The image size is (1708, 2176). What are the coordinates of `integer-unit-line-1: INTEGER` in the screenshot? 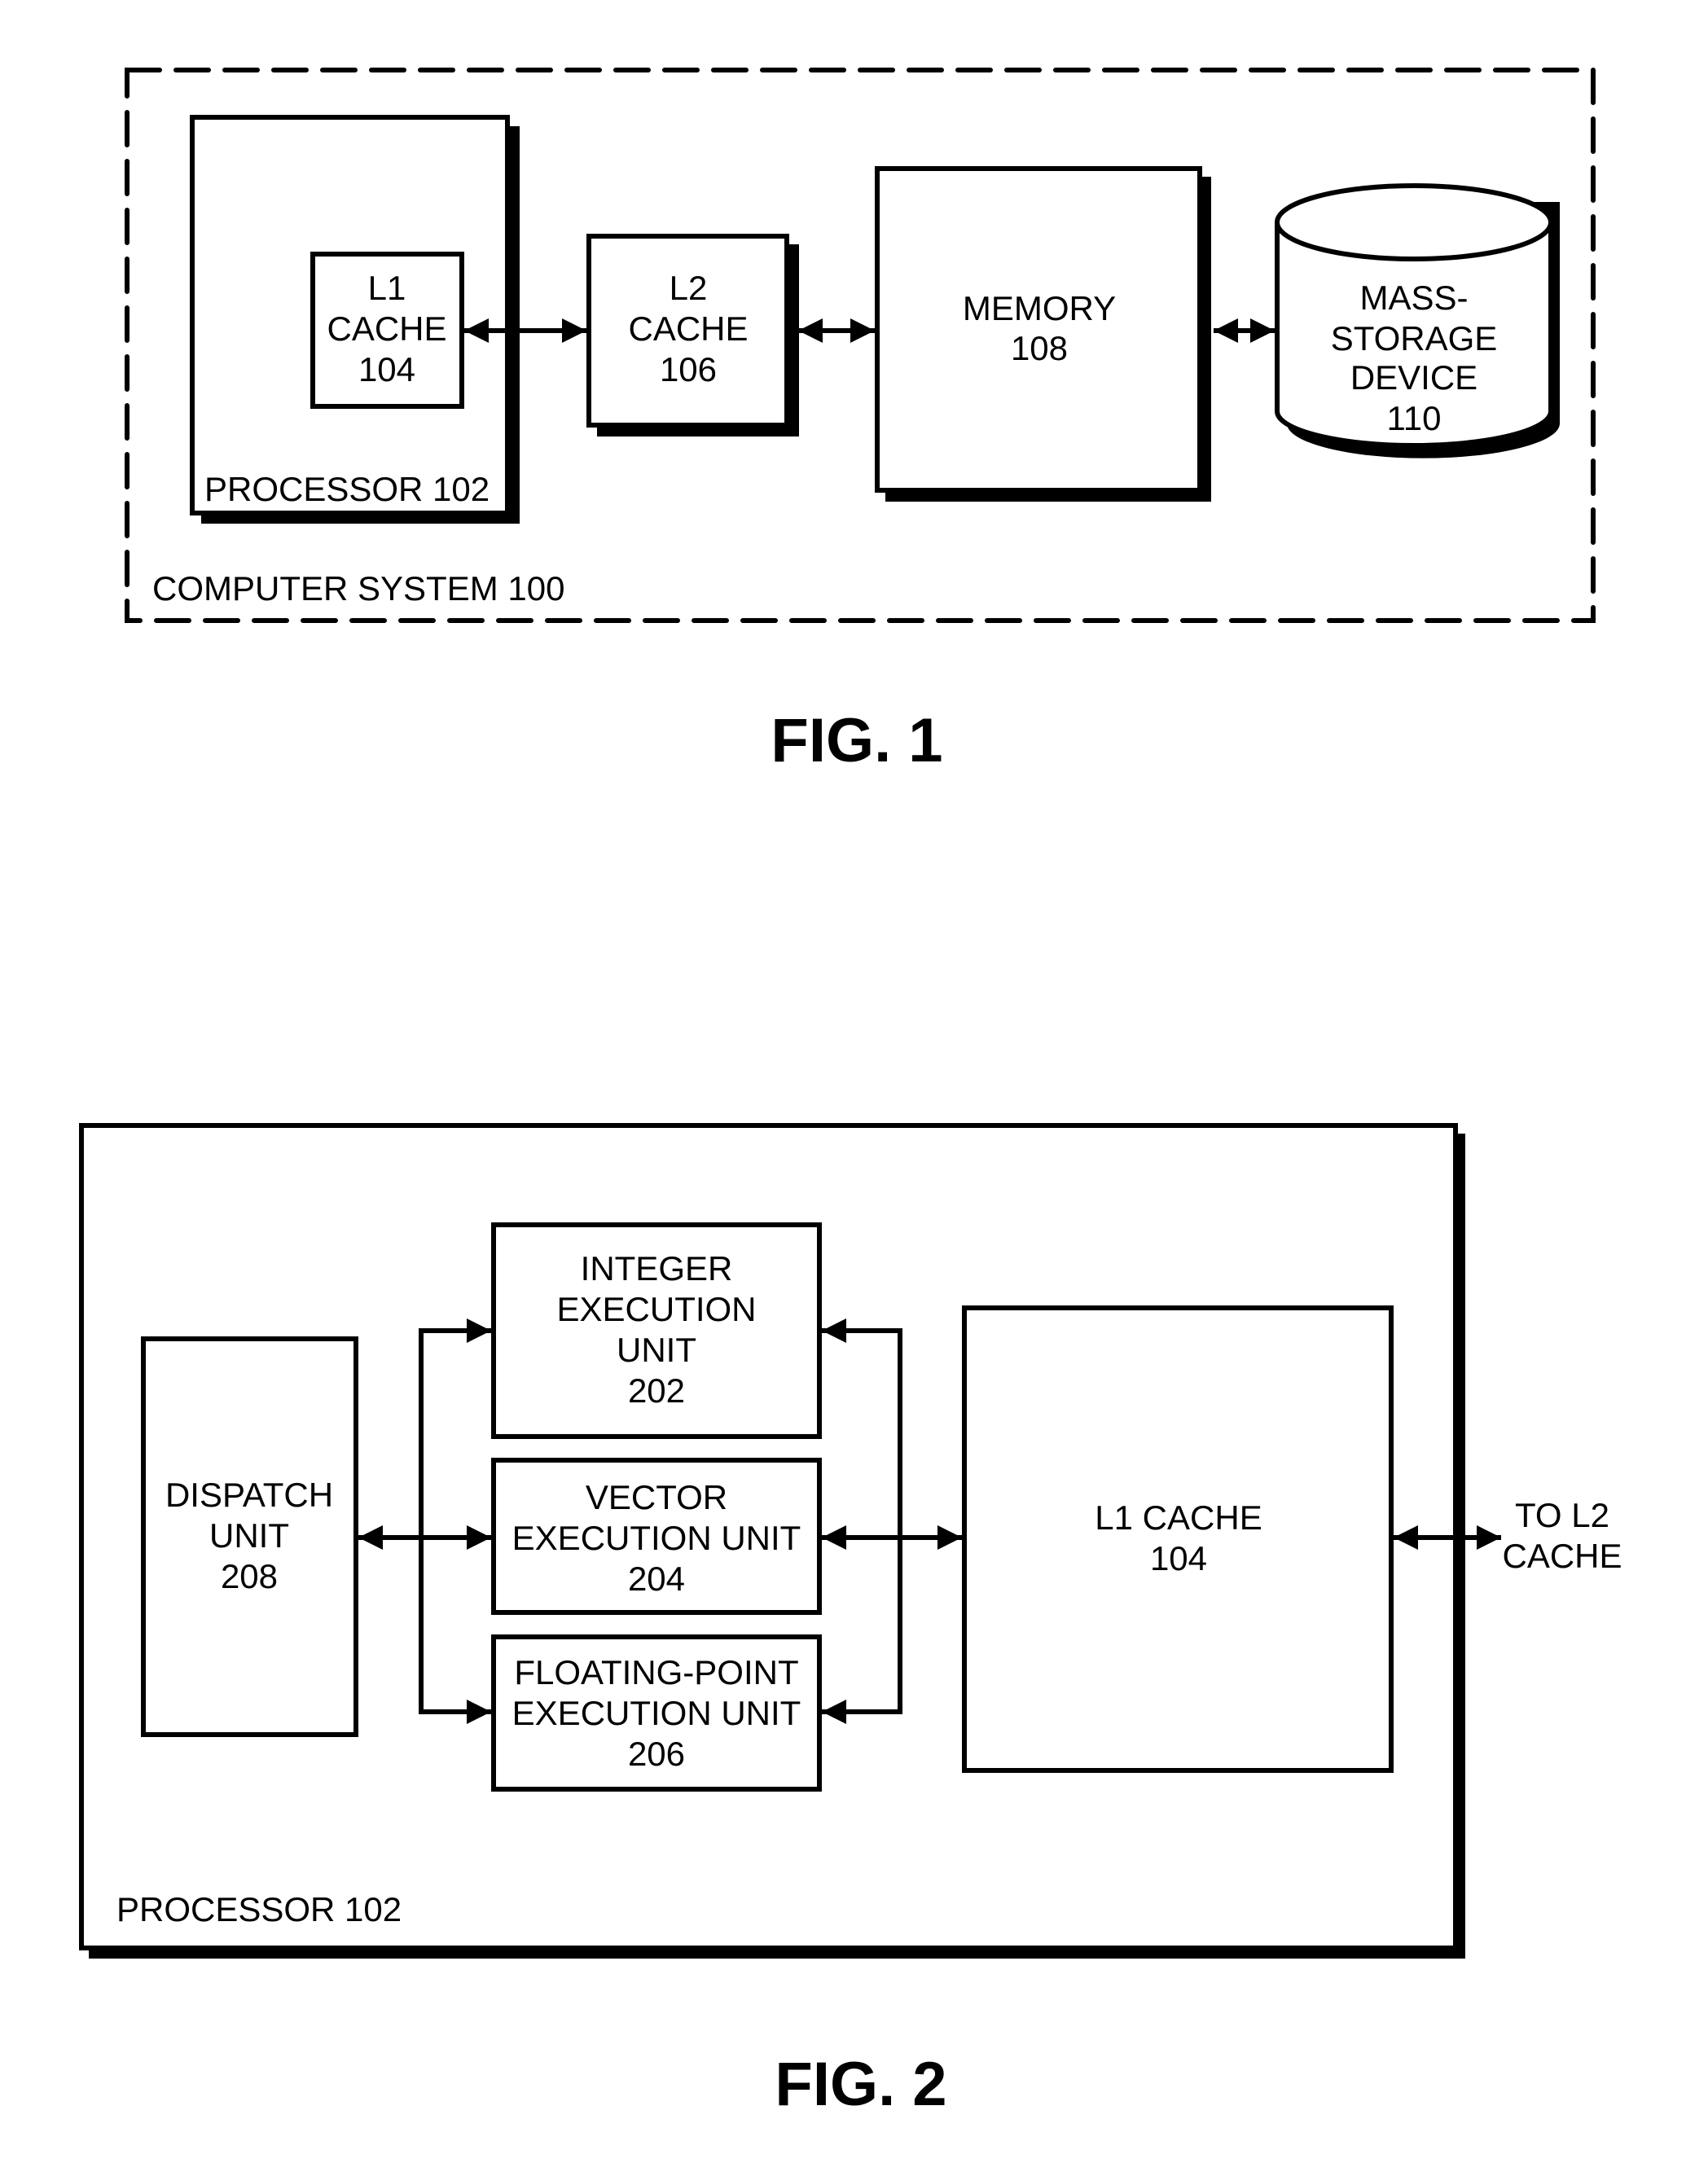 It's located at (657, 1268).